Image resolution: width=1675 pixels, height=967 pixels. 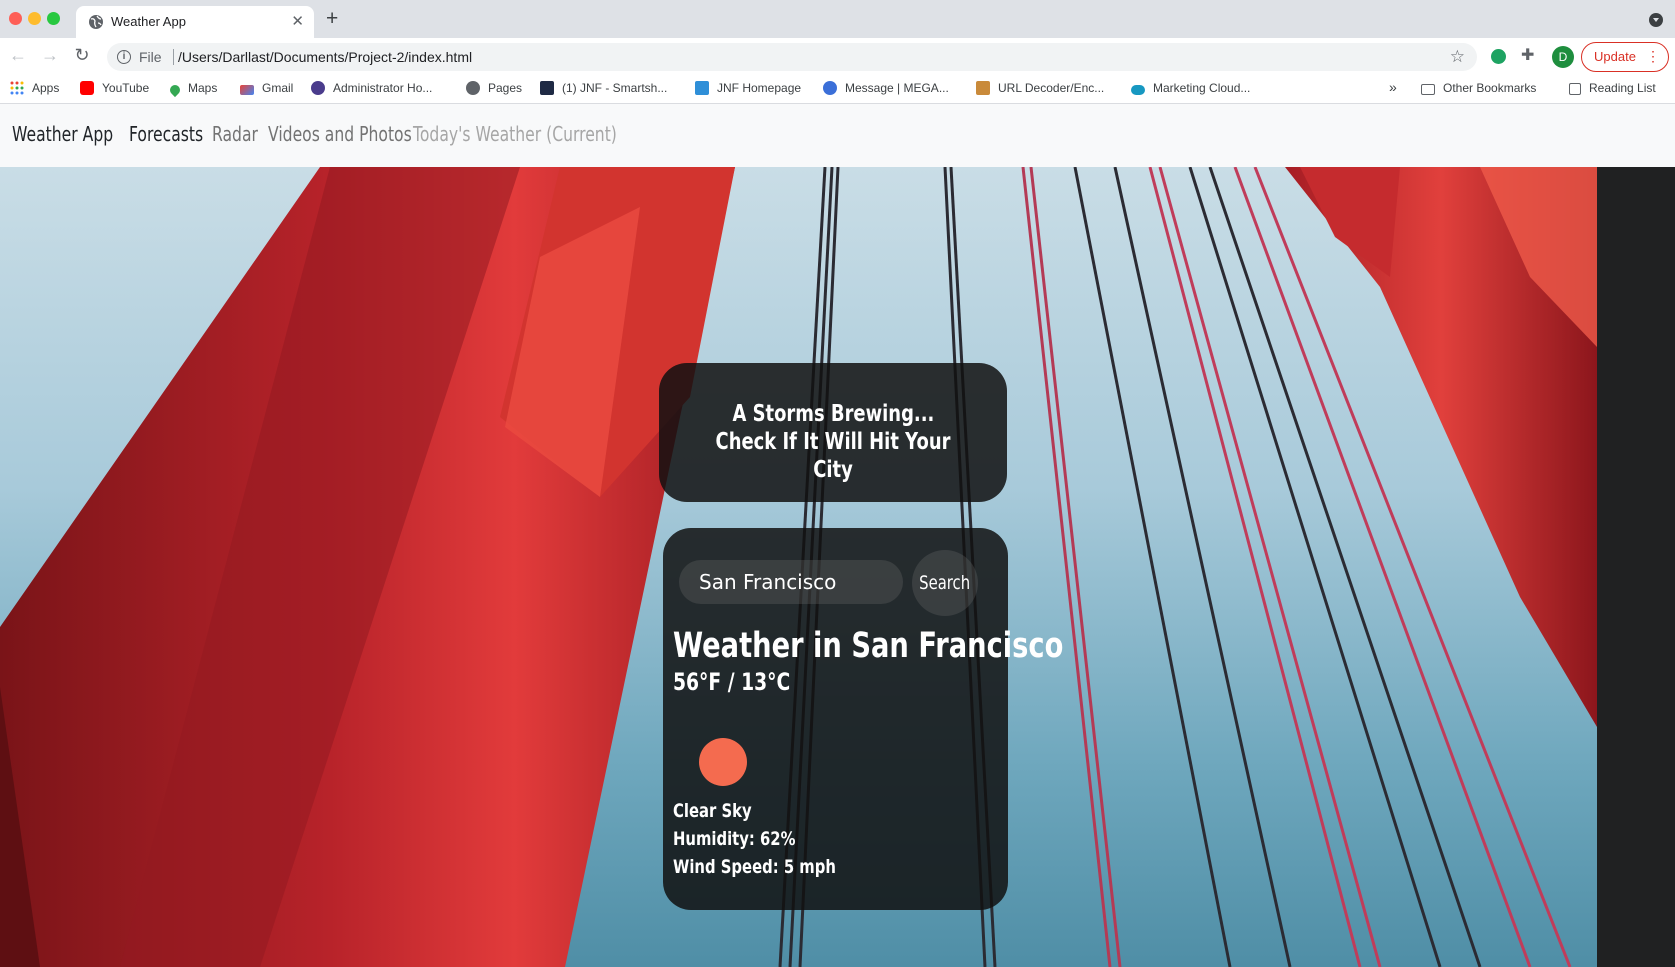 I want to click on more-menu-icon: ⋮, so click(x=1653, y=56).